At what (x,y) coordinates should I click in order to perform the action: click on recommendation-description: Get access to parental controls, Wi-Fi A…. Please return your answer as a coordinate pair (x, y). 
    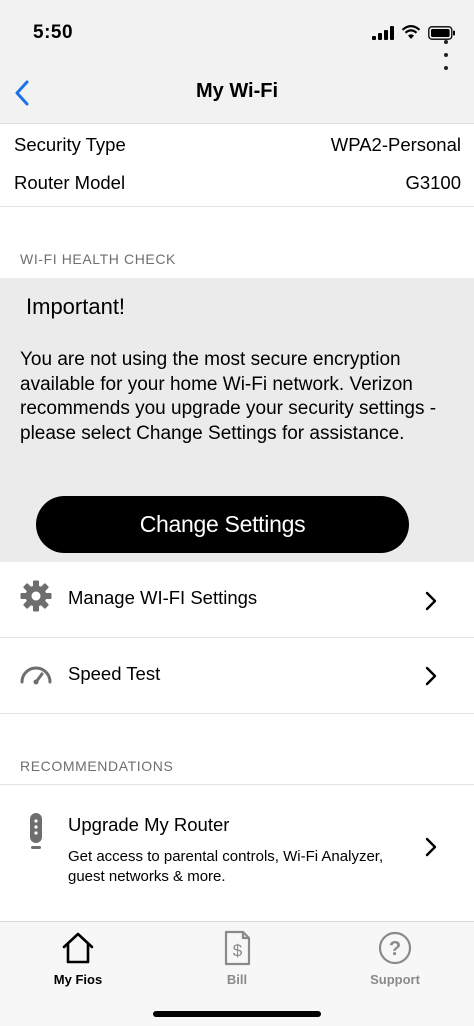
    Looking at the image, I should click on (226, 866).